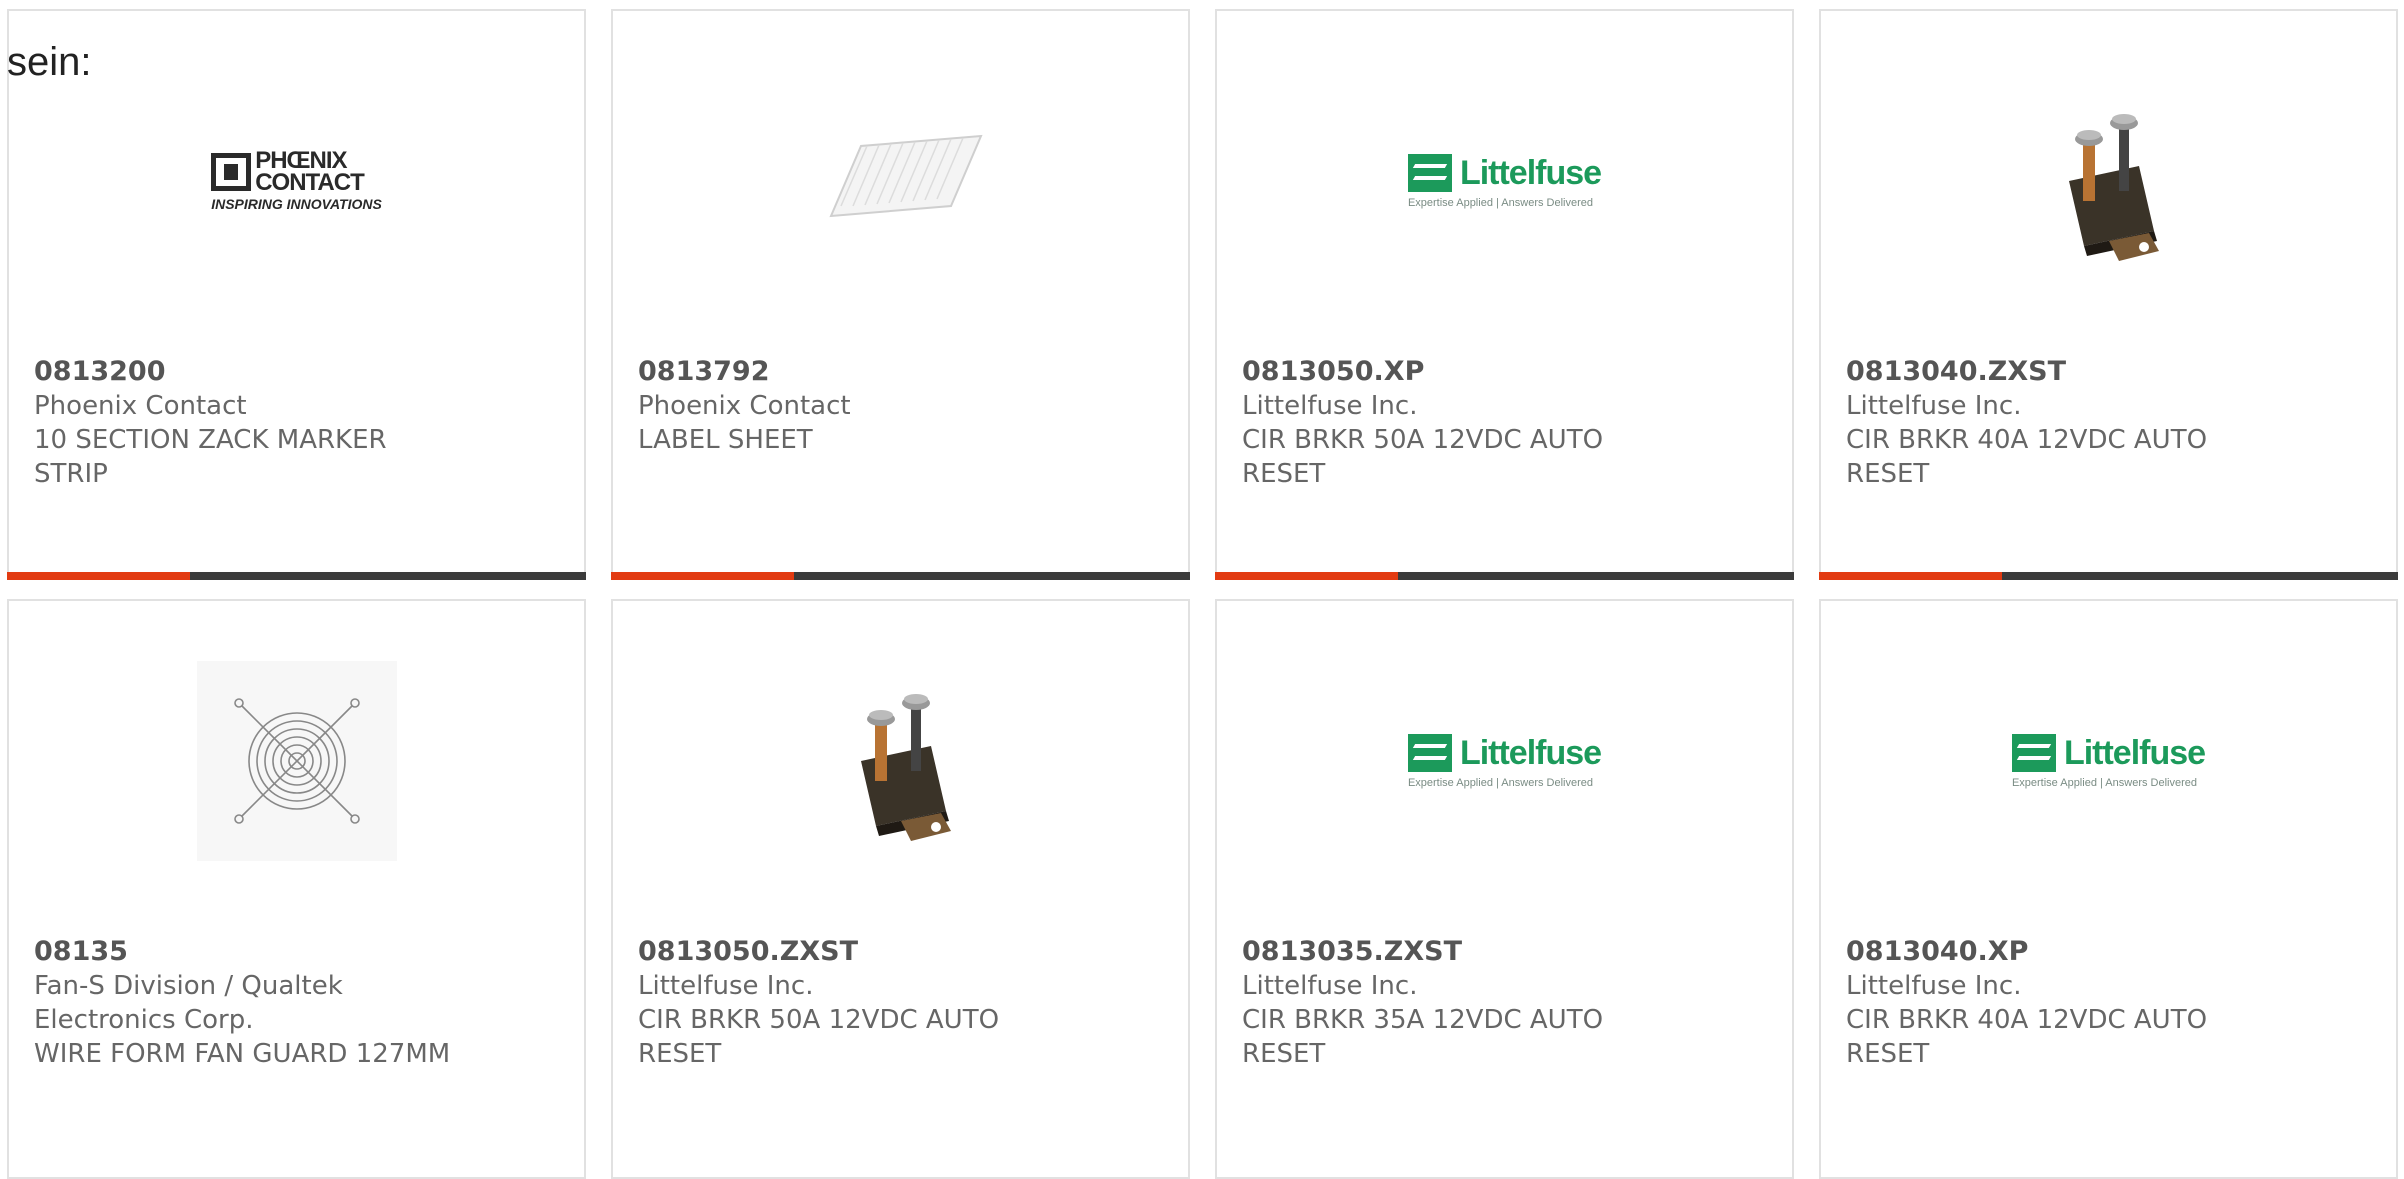 Image resolution: width=2404 pixels, height=1179 pixels. I want to click on phoenix-contact-logo: PHŒNIX CONTACT INSPIRING INNOVATIONS, so click(296, 180).